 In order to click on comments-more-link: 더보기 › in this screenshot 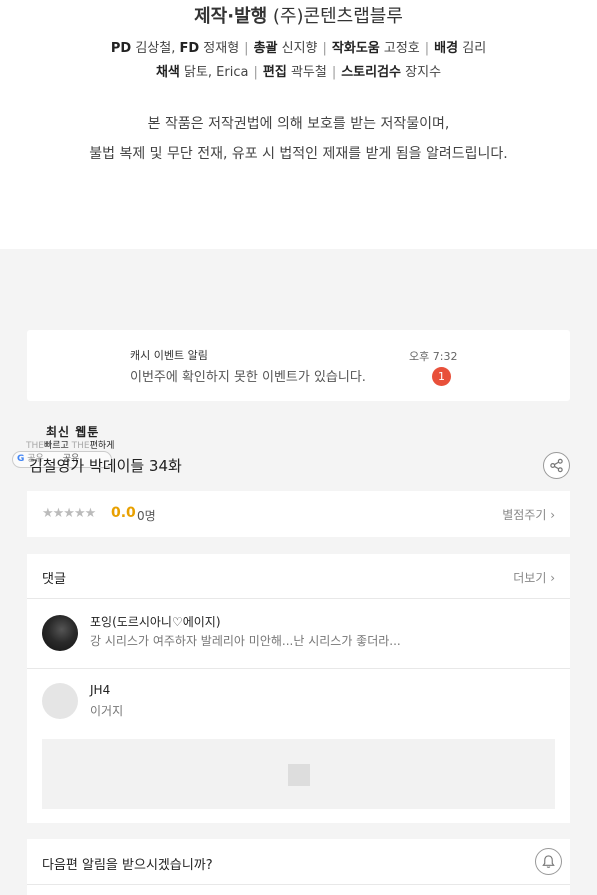, I will do `click(534, 577)`.